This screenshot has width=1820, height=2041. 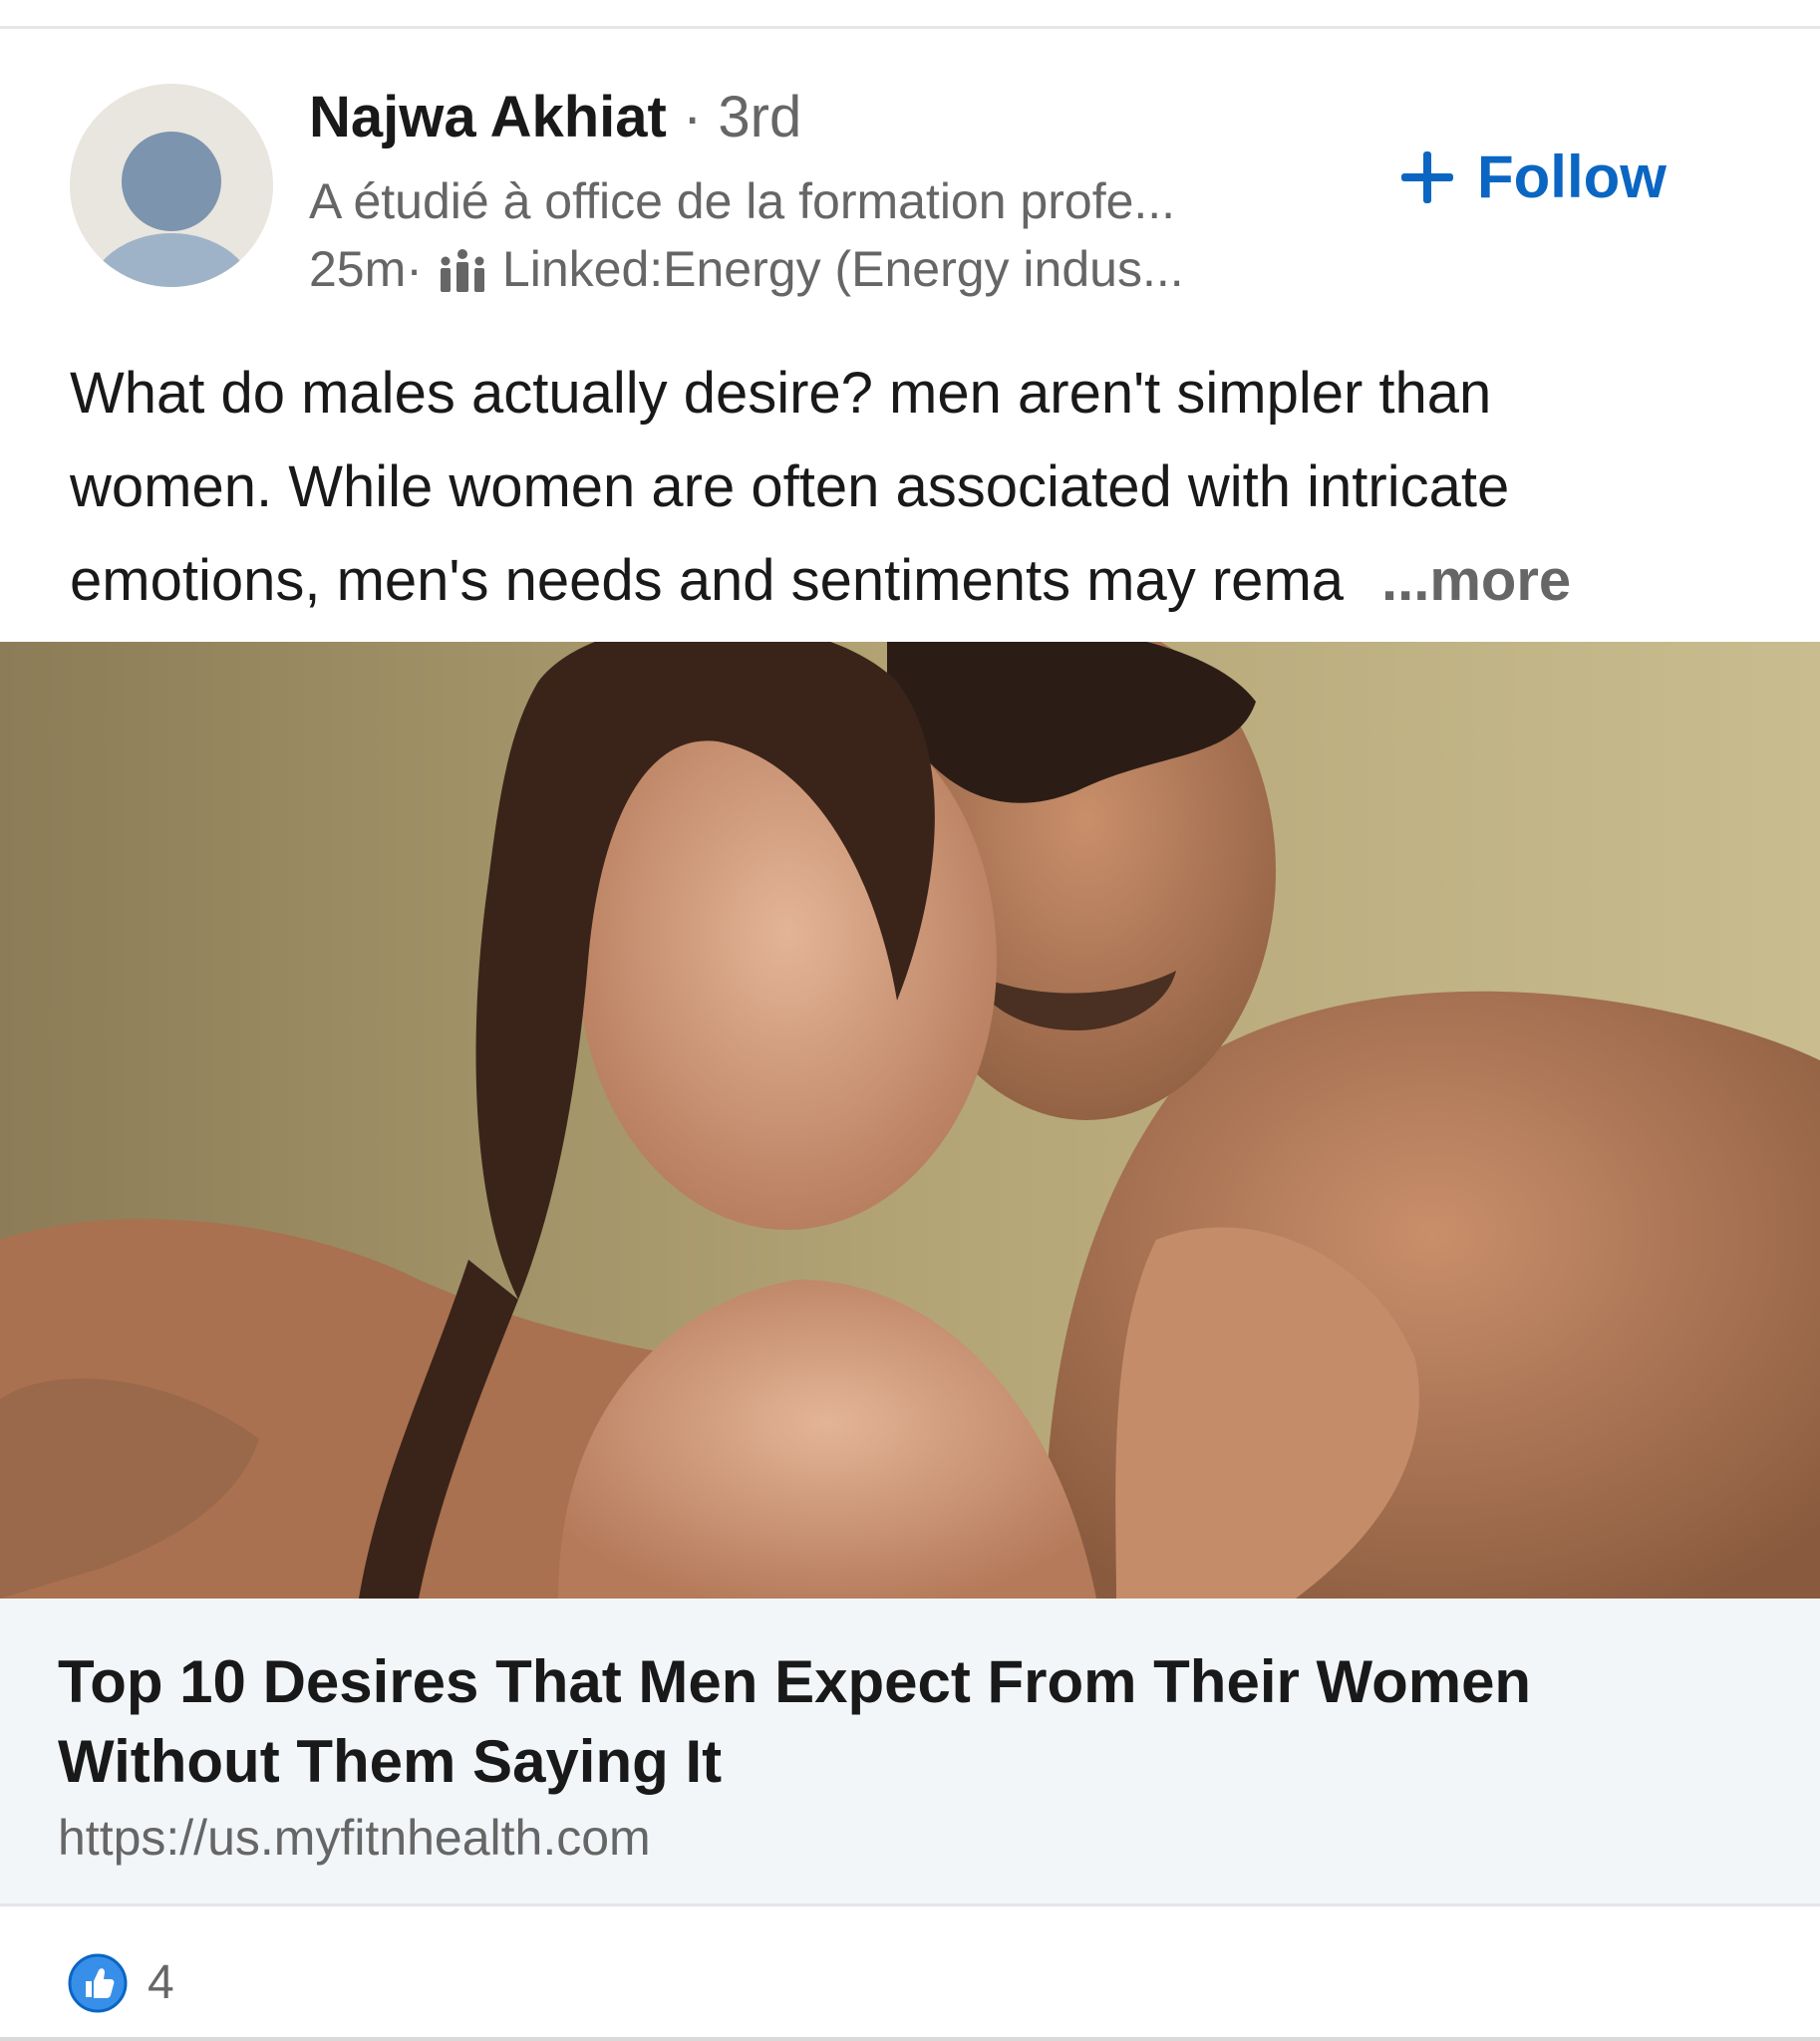 I want to click on bottom-divider, so click(x=910, y=2039).